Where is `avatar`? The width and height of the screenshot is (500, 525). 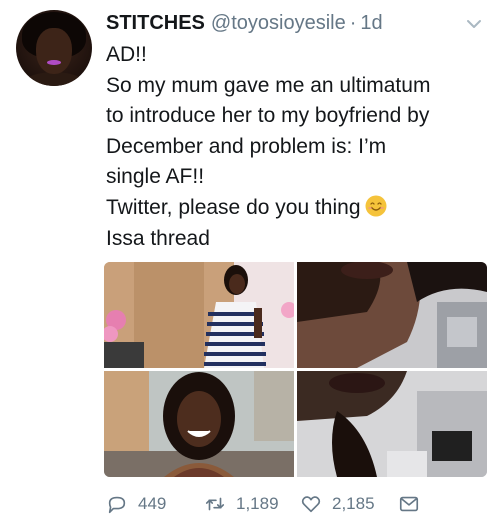
avatar is located at coordinates (54, 48).